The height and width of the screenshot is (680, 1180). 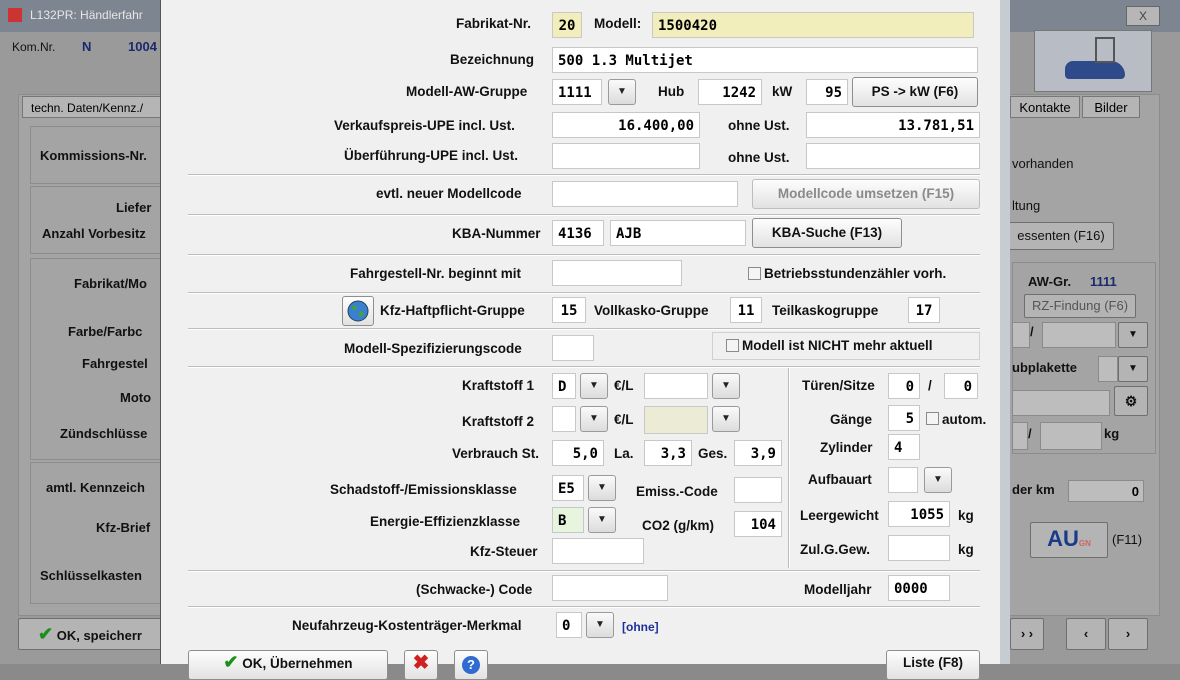 What do you see at coordinates (564, 386) in the screenshot?
I see `kraftstoff1-field: D` at bounding box center [564, 386].